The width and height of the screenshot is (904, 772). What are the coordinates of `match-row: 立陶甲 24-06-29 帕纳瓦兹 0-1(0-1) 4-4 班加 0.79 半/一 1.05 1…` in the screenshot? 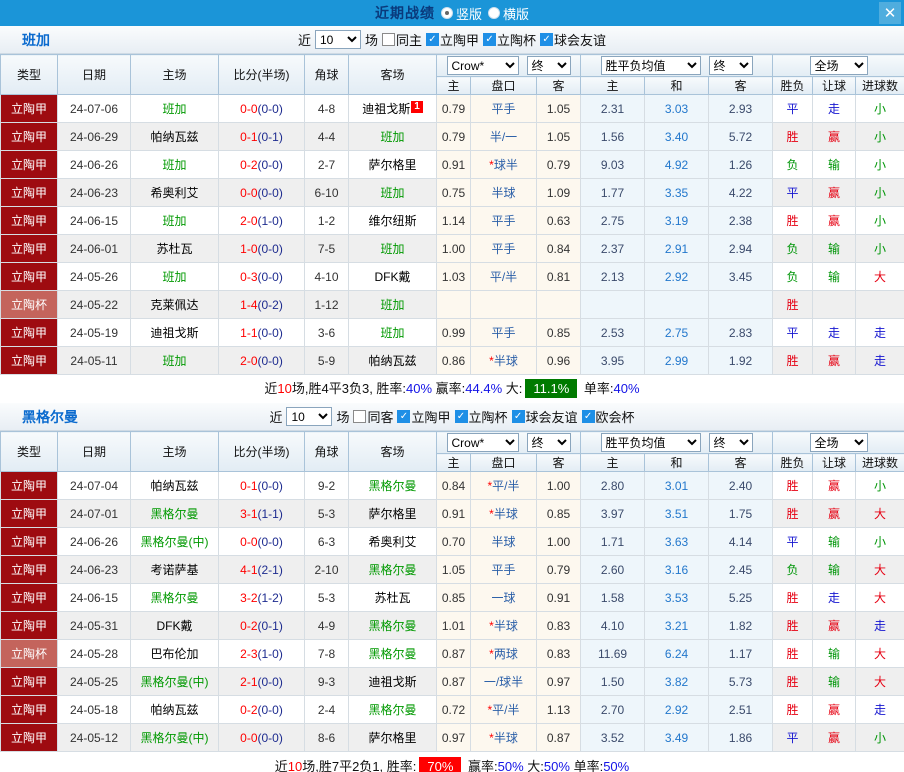 It's located at (452, 136).